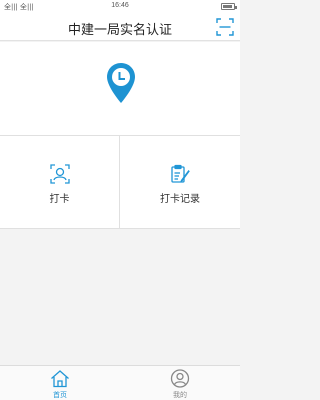 Image resolution: width=320 pixels, height=400 pixels. I want to click on scan-icon, so click(225, 27).